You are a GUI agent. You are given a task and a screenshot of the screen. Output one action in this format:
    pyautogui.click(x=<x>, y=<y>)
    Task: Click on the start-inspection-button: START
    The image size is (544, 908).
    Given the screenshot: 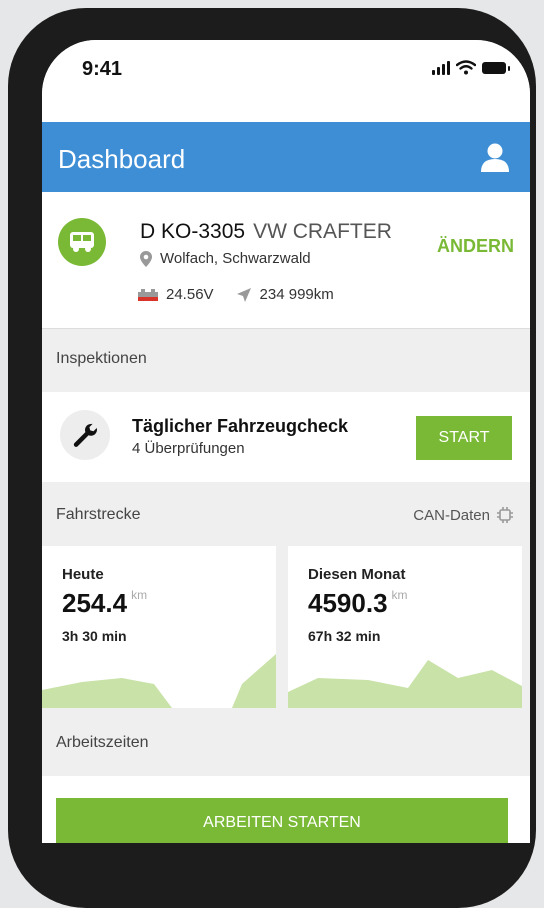 What is the action you would take?
    pyautogui.click(x=464, y=438)
    